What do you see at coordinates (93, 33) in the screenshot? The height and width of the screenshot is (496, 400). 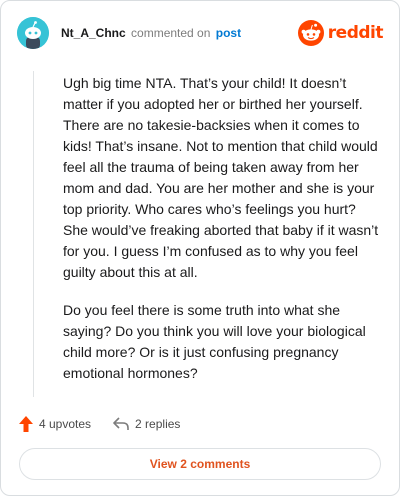 I see `username-link: Nt_A_Chnc` at bounding box center [93, 33].